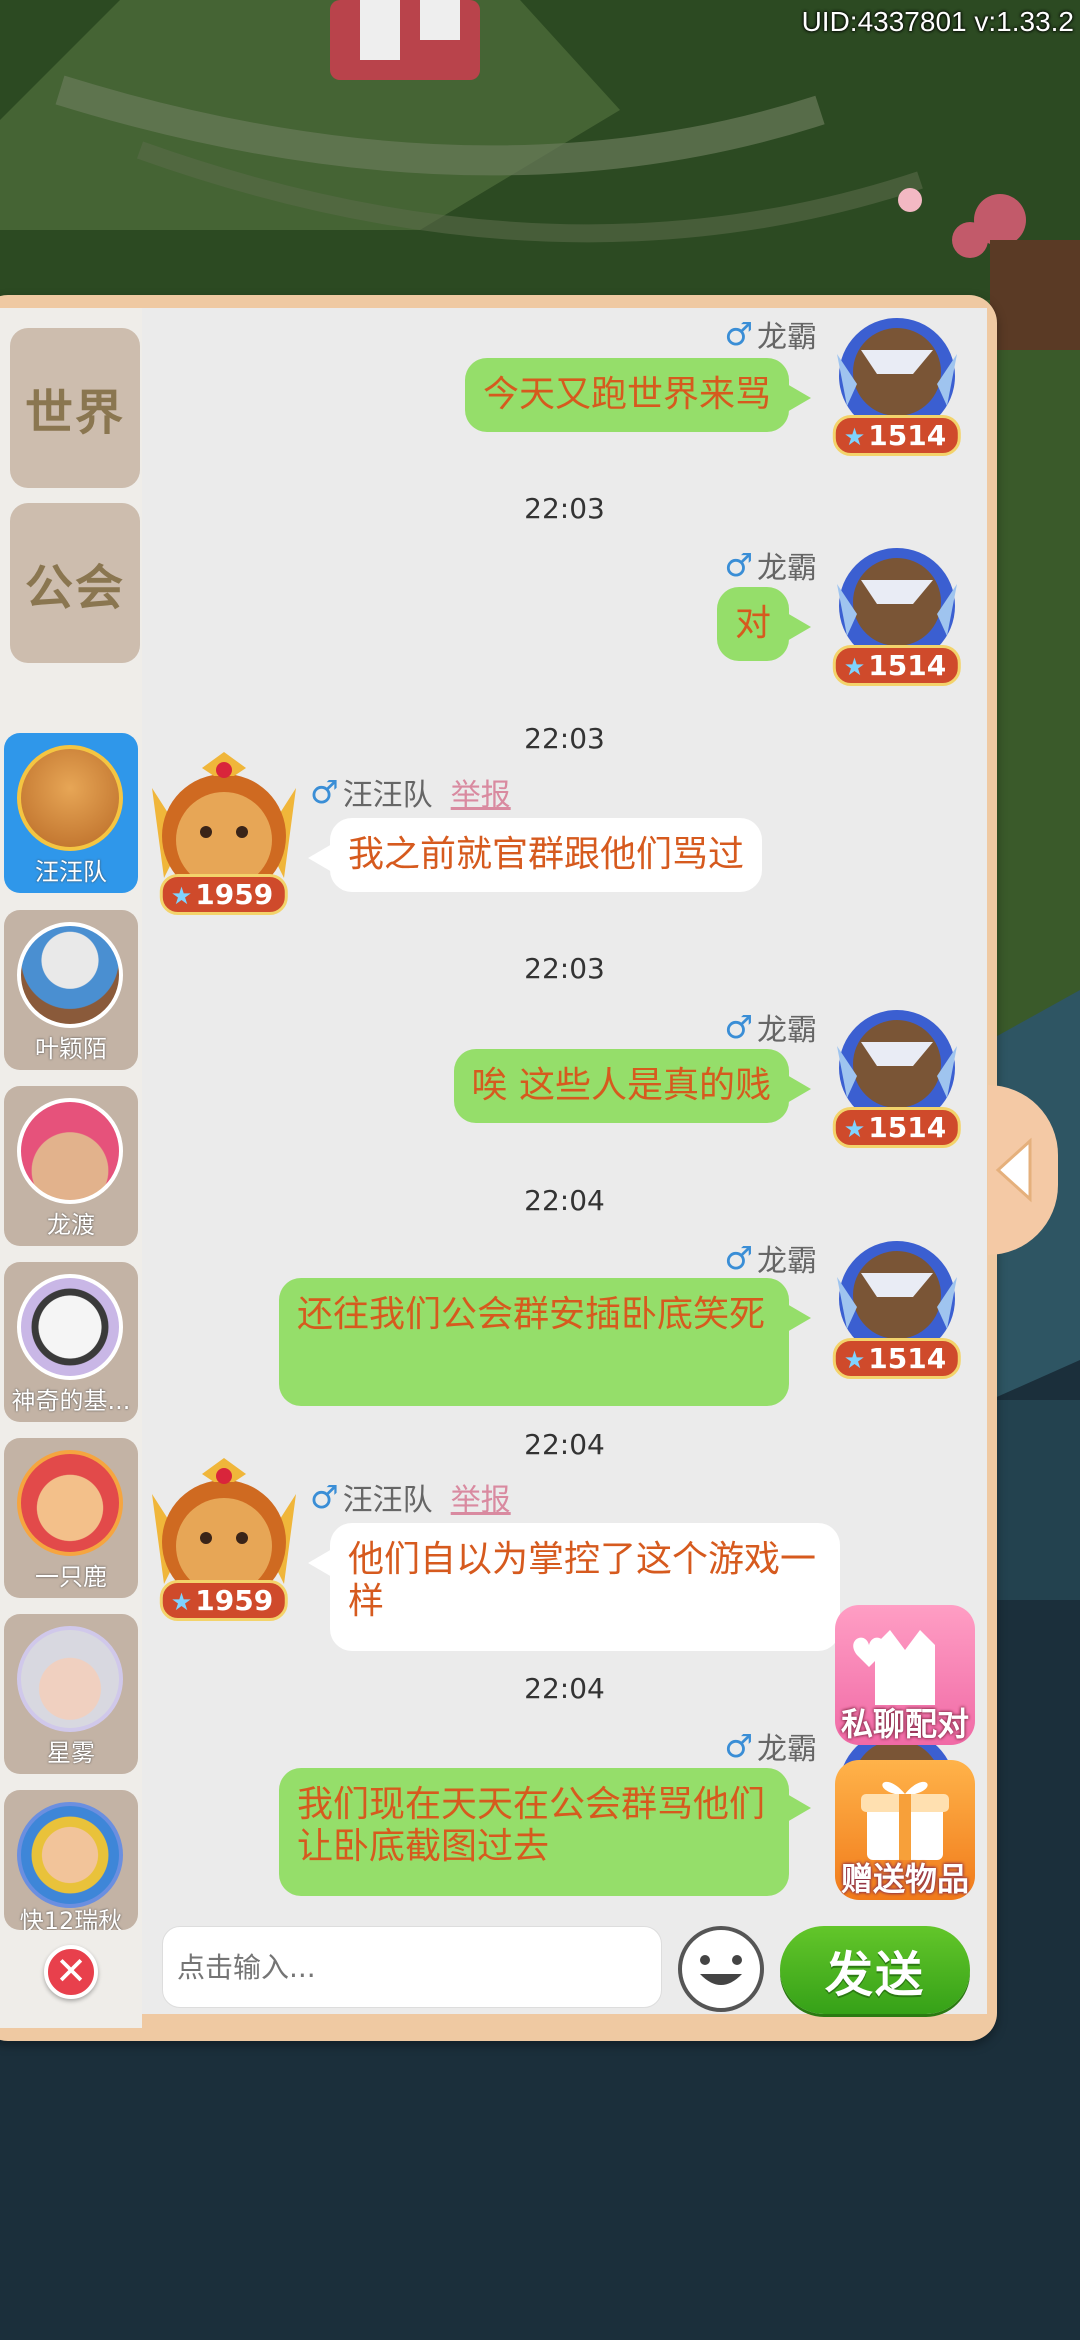  I want to click on chat-input-bar: 发送, so click(564, 1959).